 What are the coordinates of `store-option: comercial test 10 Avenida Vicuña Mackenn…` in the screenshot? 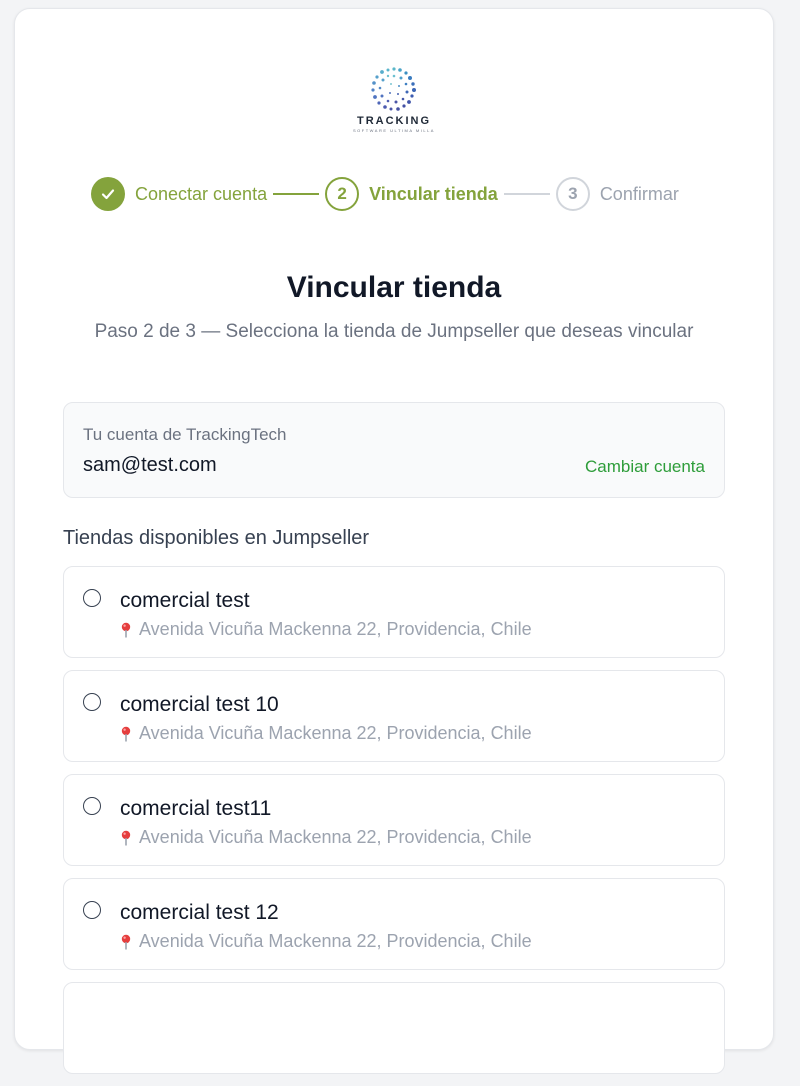 It's located at (394, 716).